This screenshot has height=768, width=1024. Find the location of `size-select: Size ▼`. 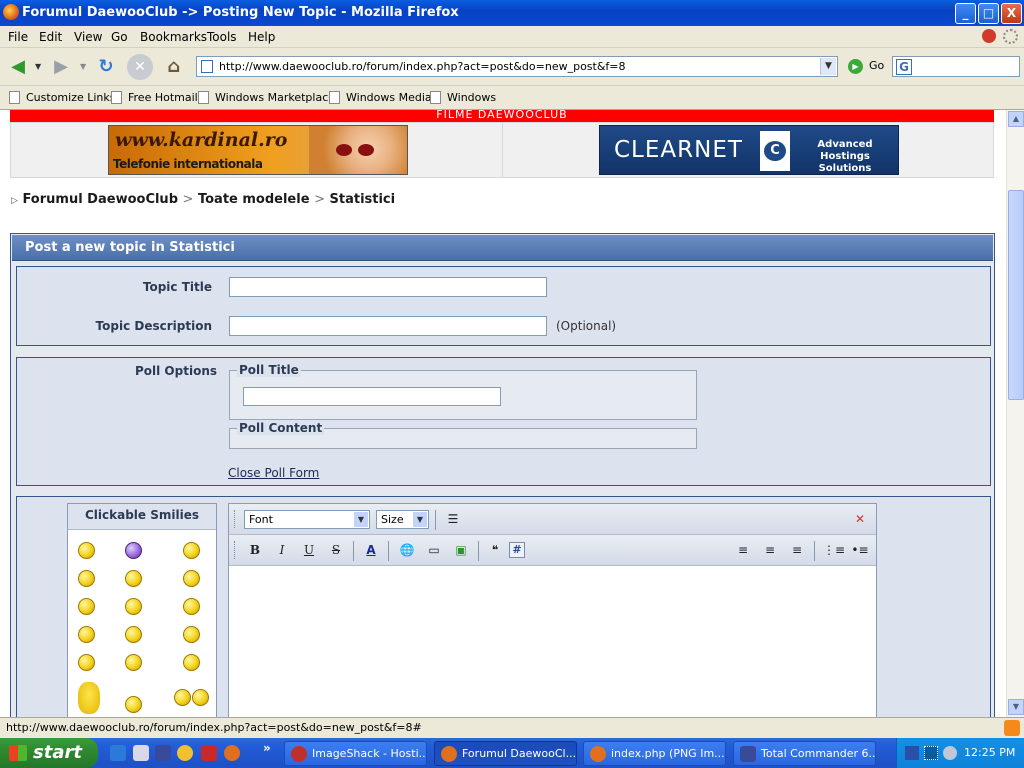

size-select: Size ▼ is located at coordinates (402, 519).